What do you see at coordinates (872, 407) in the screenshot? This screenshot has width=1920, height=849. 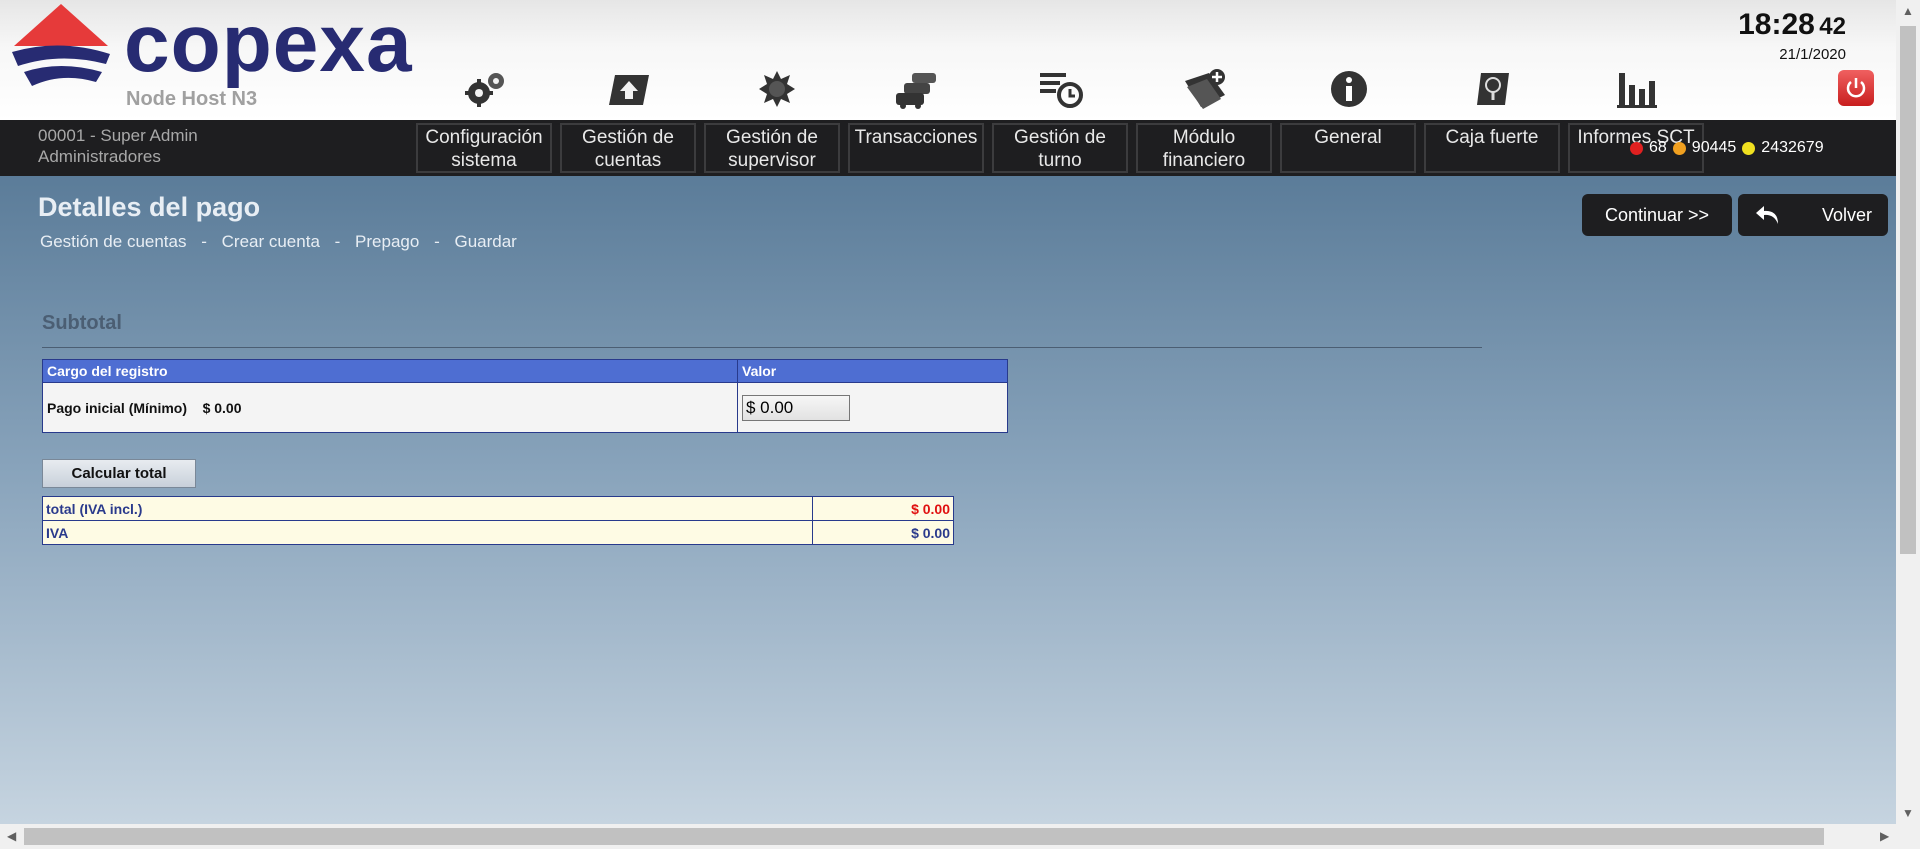 I see `valor-cell` at bounding box center [872, 407].